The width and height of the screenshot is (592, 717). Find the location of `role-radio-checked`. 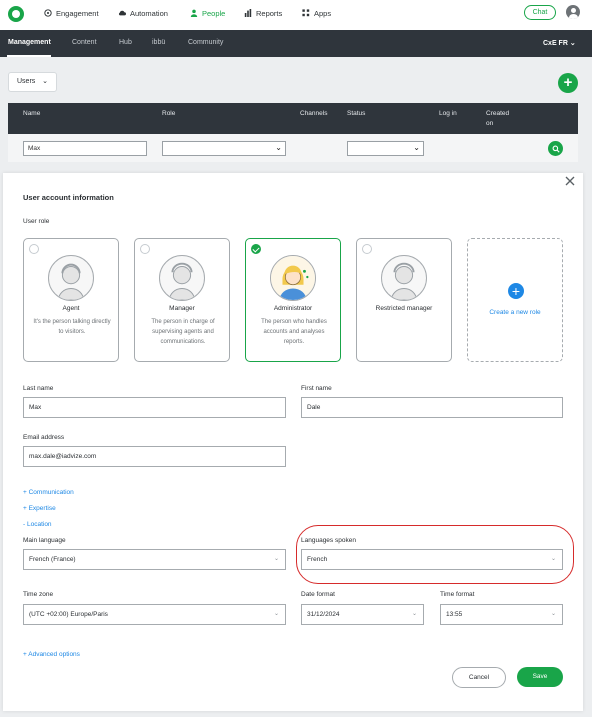

role-radio-checked is located at coordinates (256, 249).